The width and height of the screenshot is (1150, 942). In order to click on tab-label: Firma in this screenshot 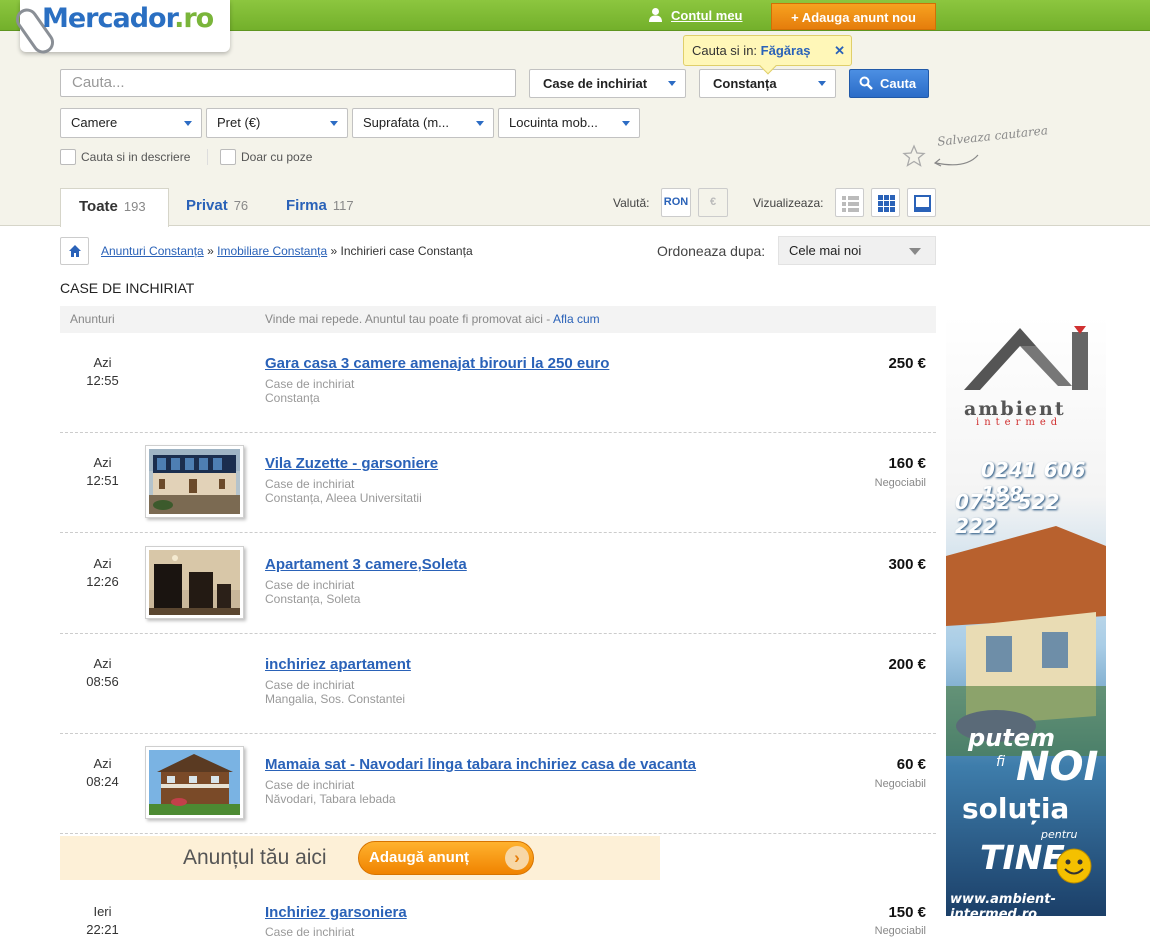, I will do `click(306, 205)`.